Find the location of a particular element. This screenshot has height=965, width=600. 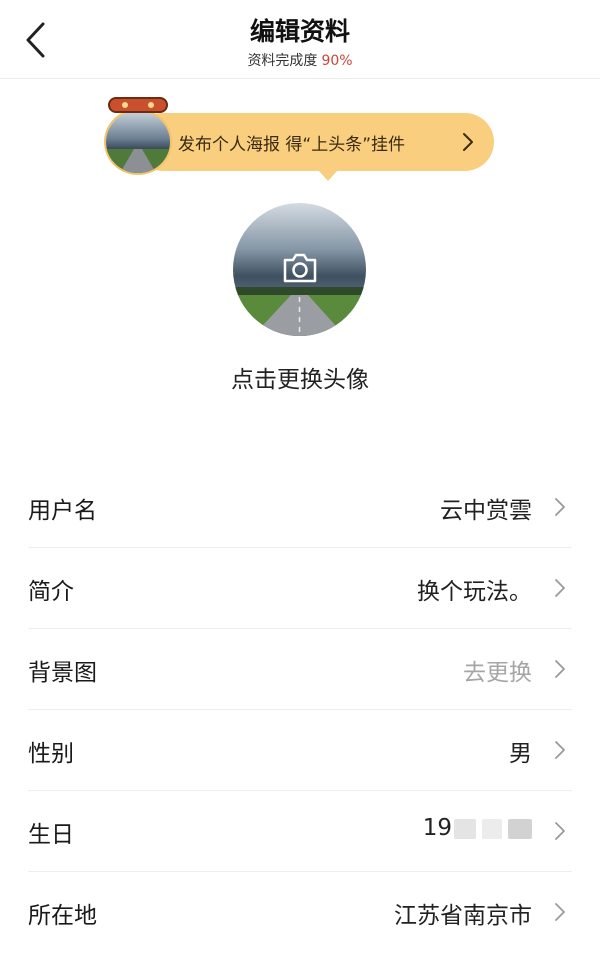

row-label: 所在地 is located at coordinates (62, 916).